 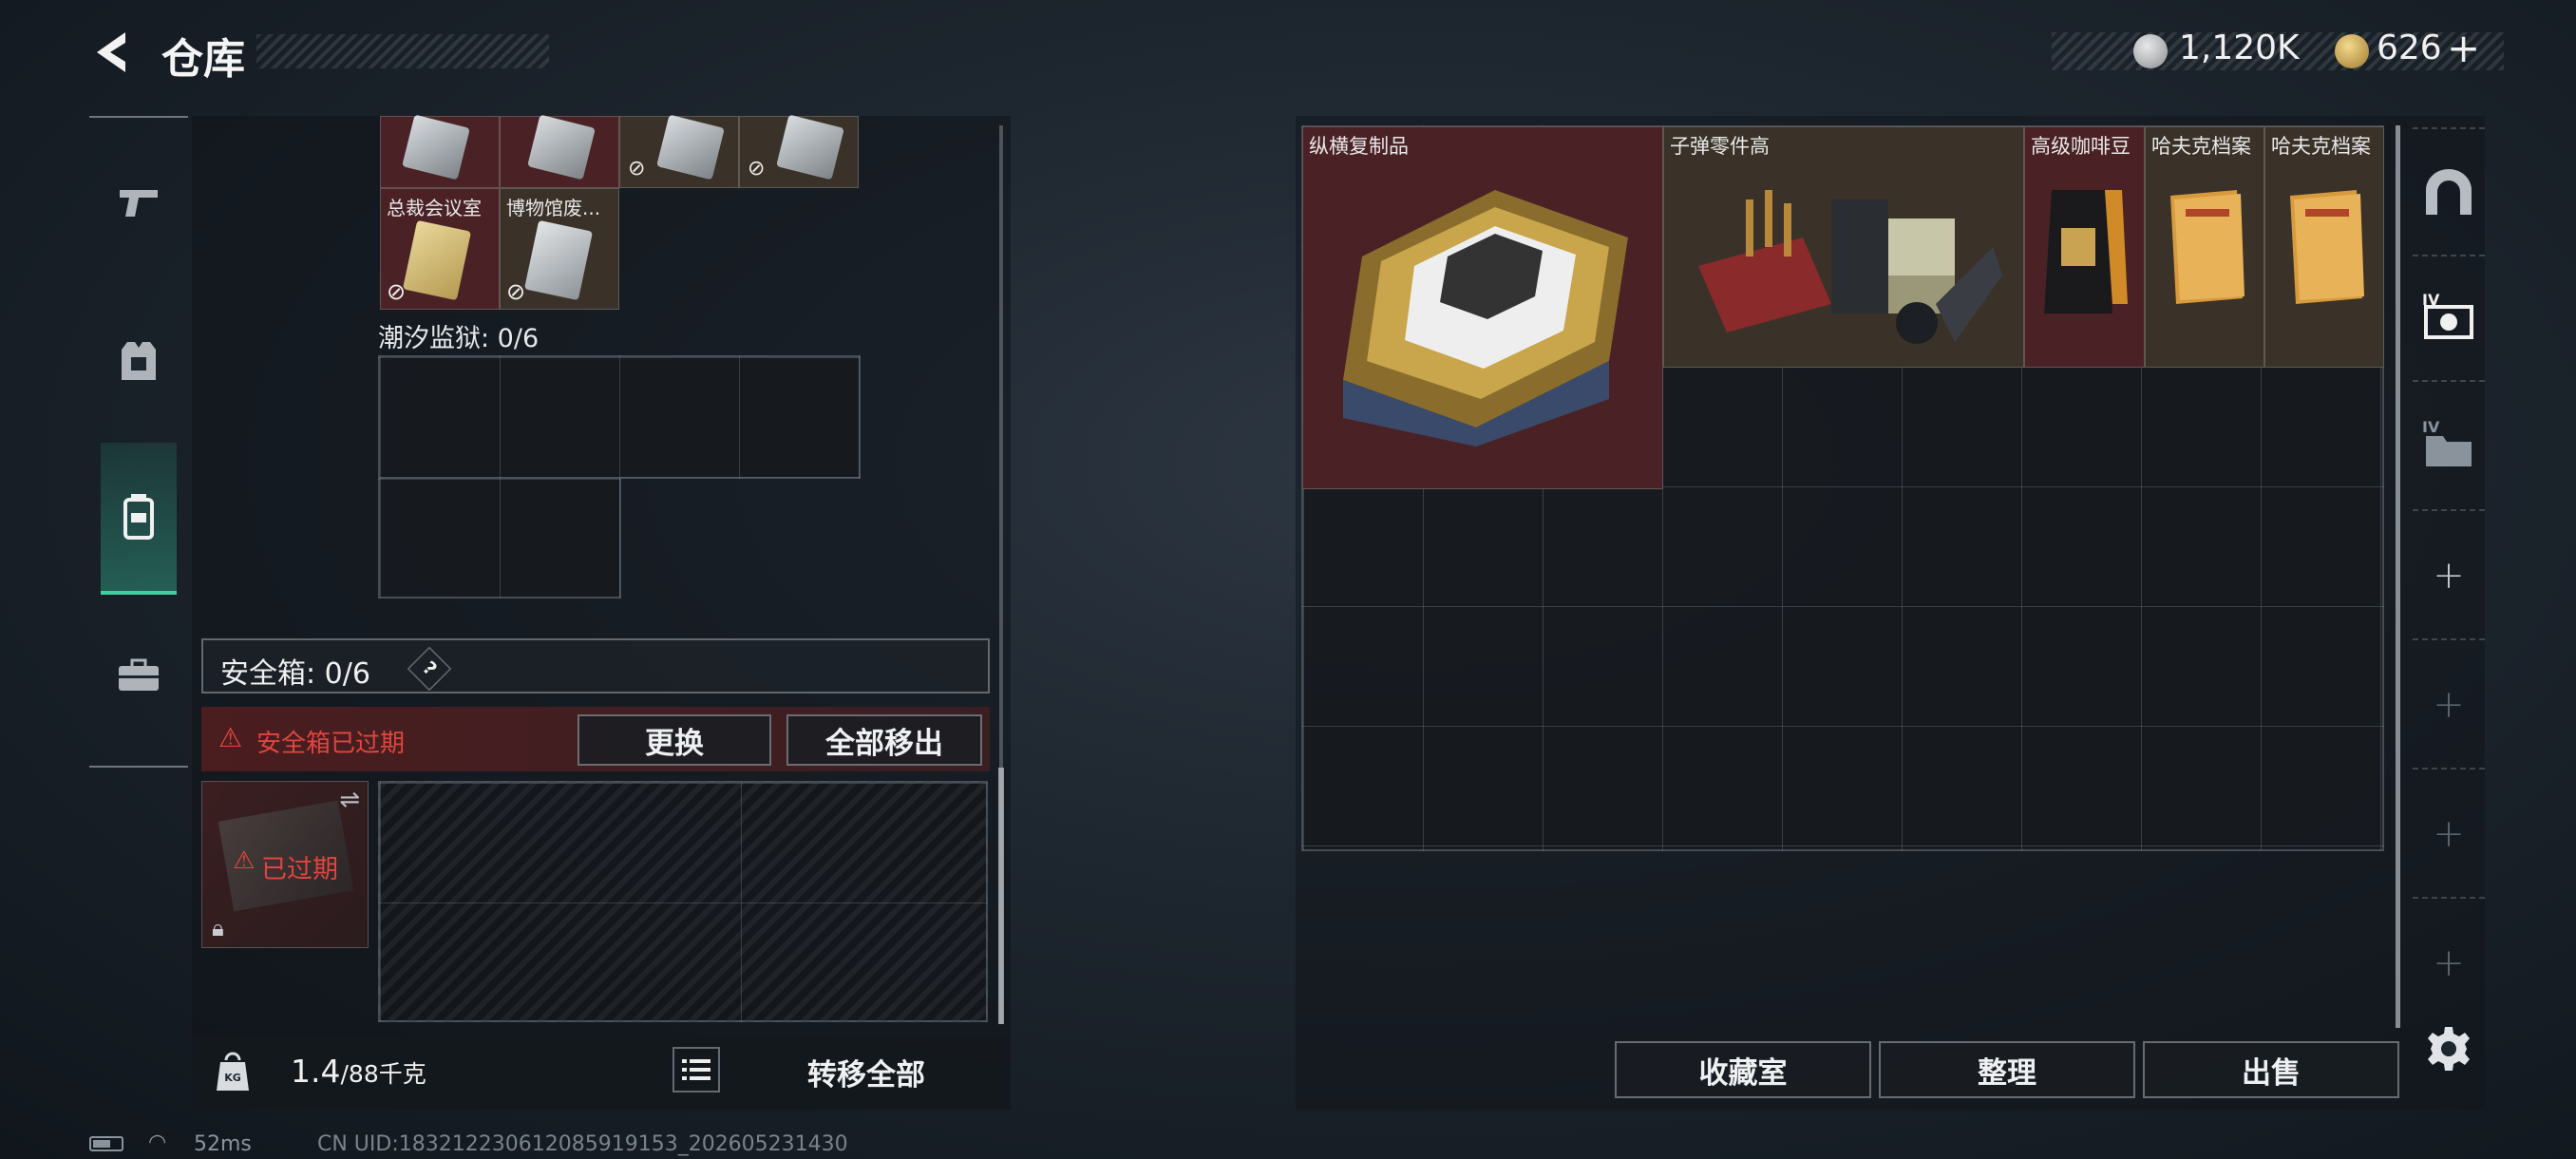 I want to click on weight-current: 1.4, so click(x=316, y=1071).